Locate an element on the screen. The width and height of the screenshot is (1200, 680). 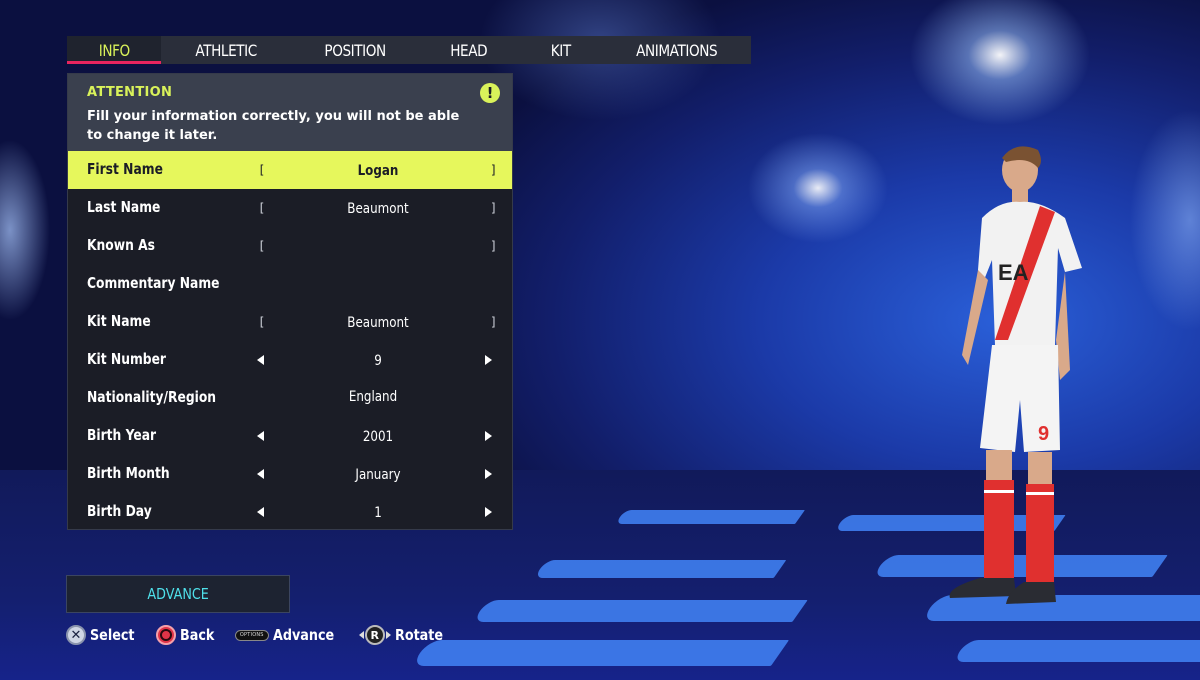
tab-athletic: ATHLETIC is located at coordinates (226, 50).